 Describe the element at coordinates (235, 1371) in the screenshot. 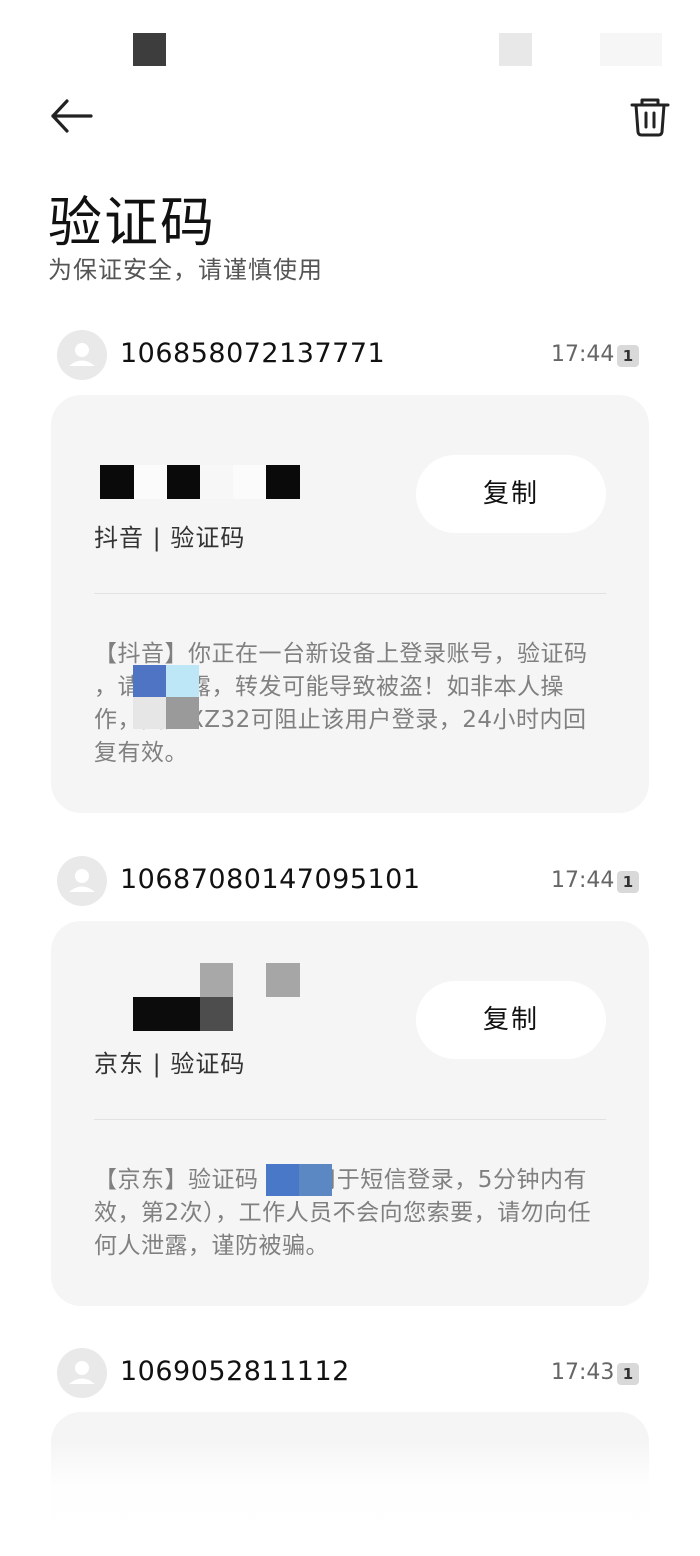

I see `sender-number: 1069052811112` at that location.